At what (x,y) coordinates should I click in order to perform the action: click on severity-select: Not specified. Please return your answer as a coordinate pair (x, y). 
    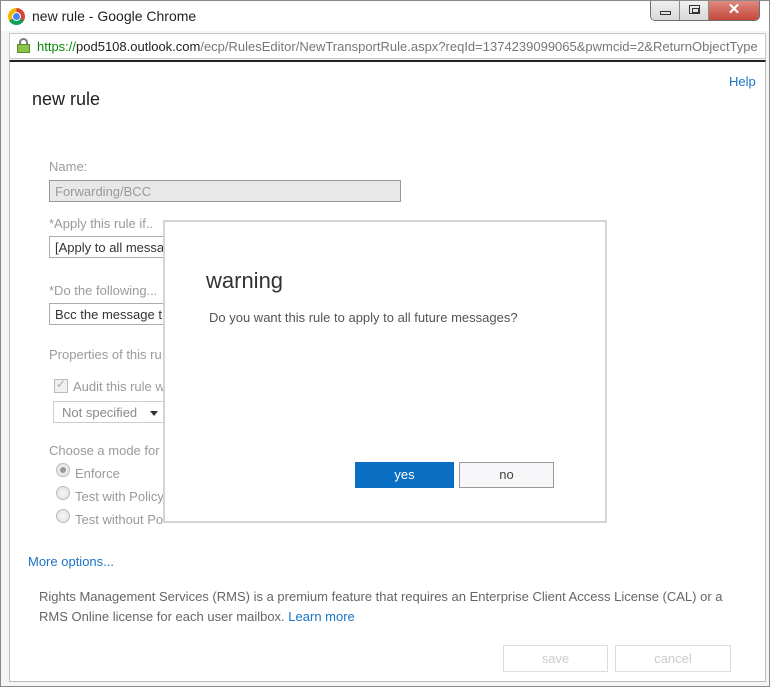
    Looking at the image, I should click on (108, 412).